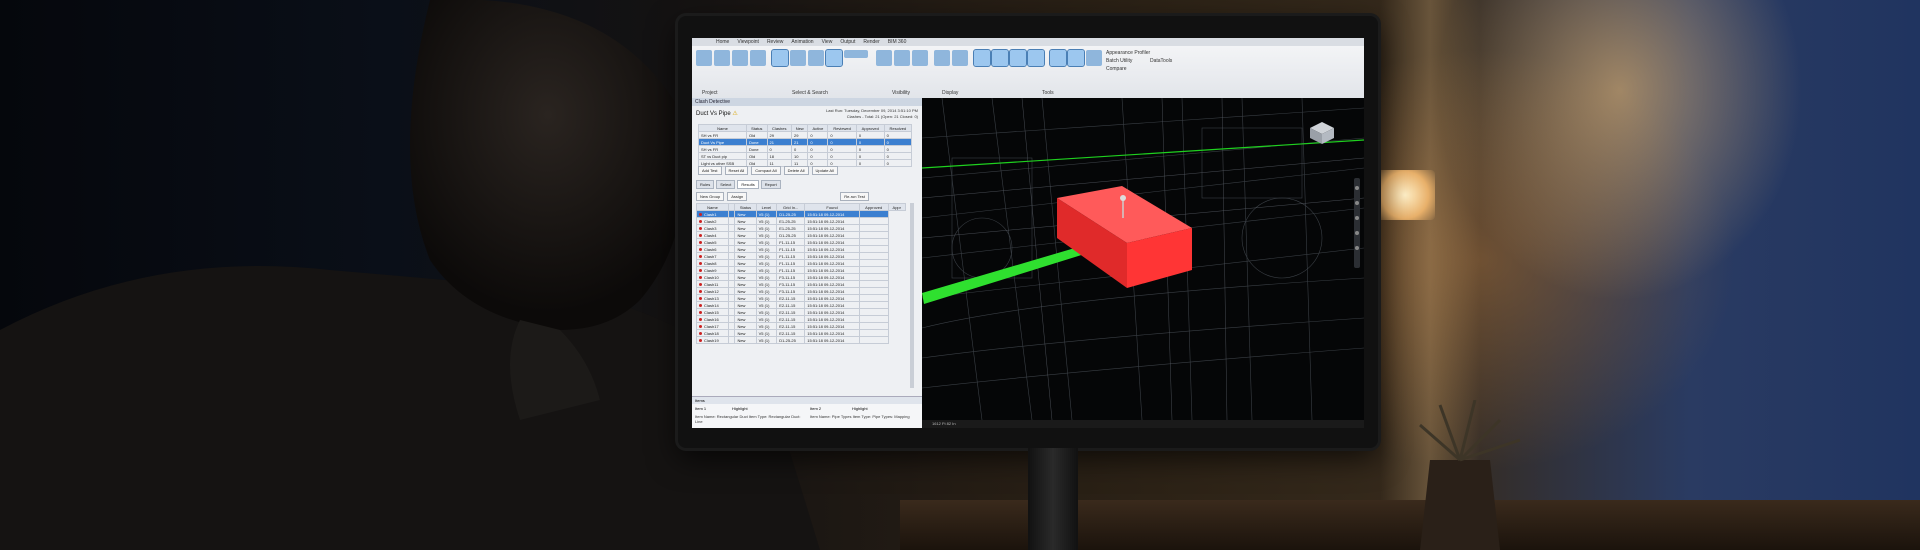 This screenshot has width=1920, height=550. What do you see at coordinates (800, 128) in the screenshot?
I see `tests-col-header: New` at bounding box center [800, 128].